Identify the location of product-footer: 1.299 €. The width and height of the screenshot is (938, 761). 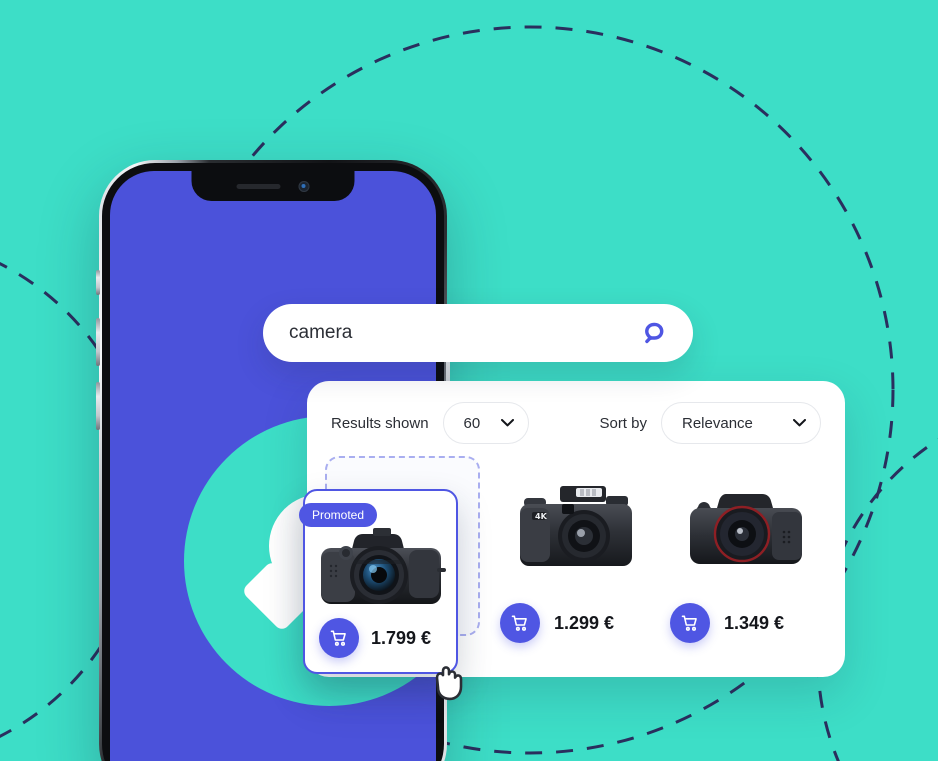
(576, 623).